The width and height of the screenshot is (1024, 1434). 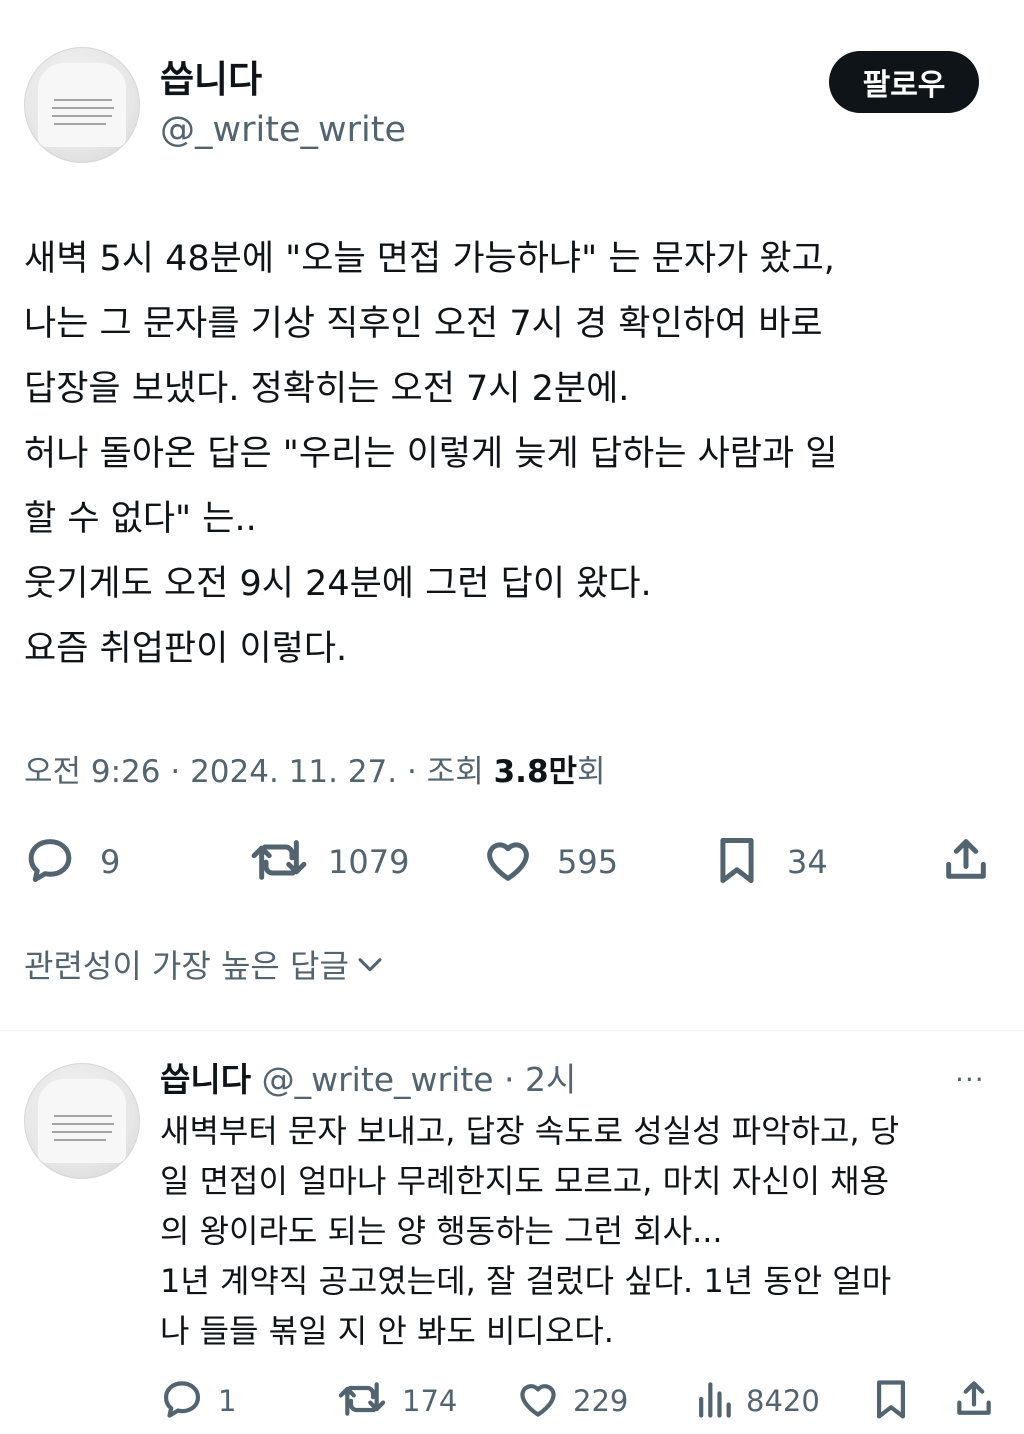 What do you see at coordinates (770, 862) in the screenshot?
I see `bookmark-button: 34` at bounding box center [770, 862].